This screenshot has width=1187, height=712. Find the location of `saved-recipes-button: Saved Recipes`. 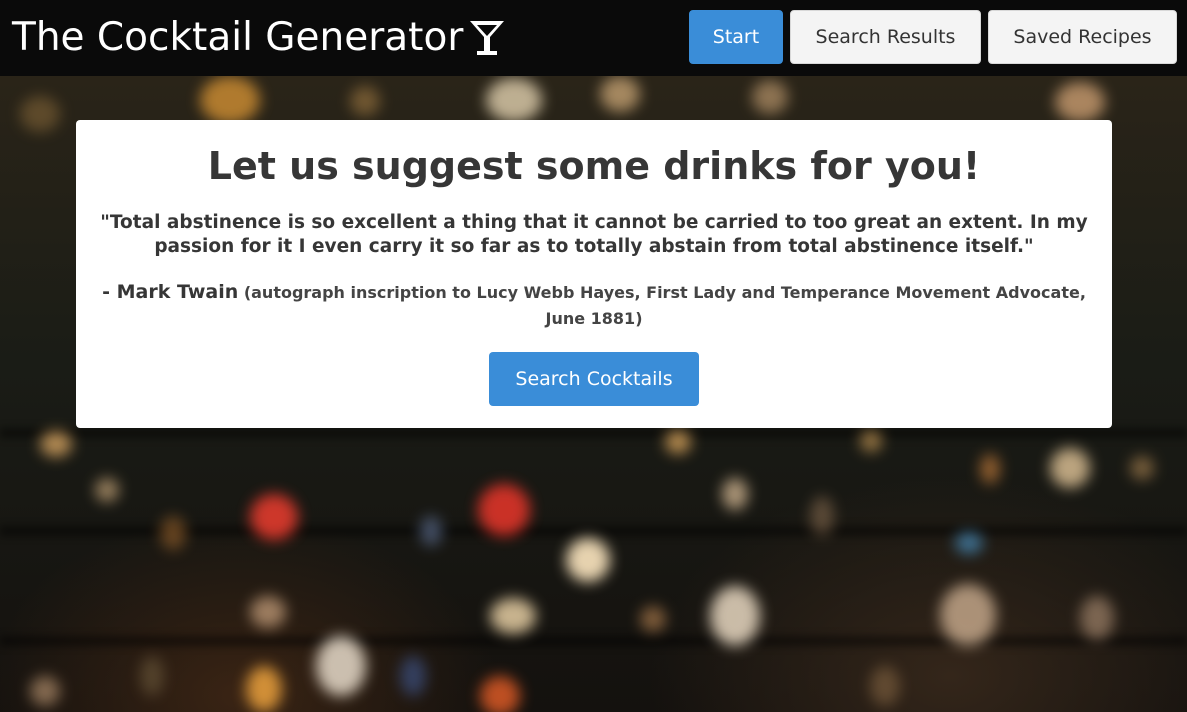

saved-recipes-button: Saved Recipes is located at coordinates (1082, 37).